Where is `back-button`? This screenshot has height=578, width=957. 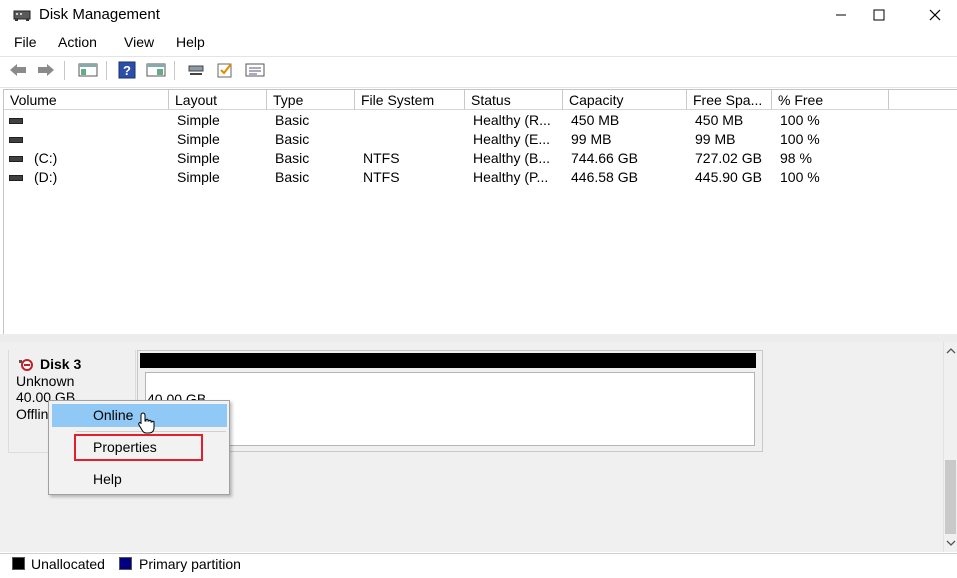
back-button is located at coordinates (18, 70).